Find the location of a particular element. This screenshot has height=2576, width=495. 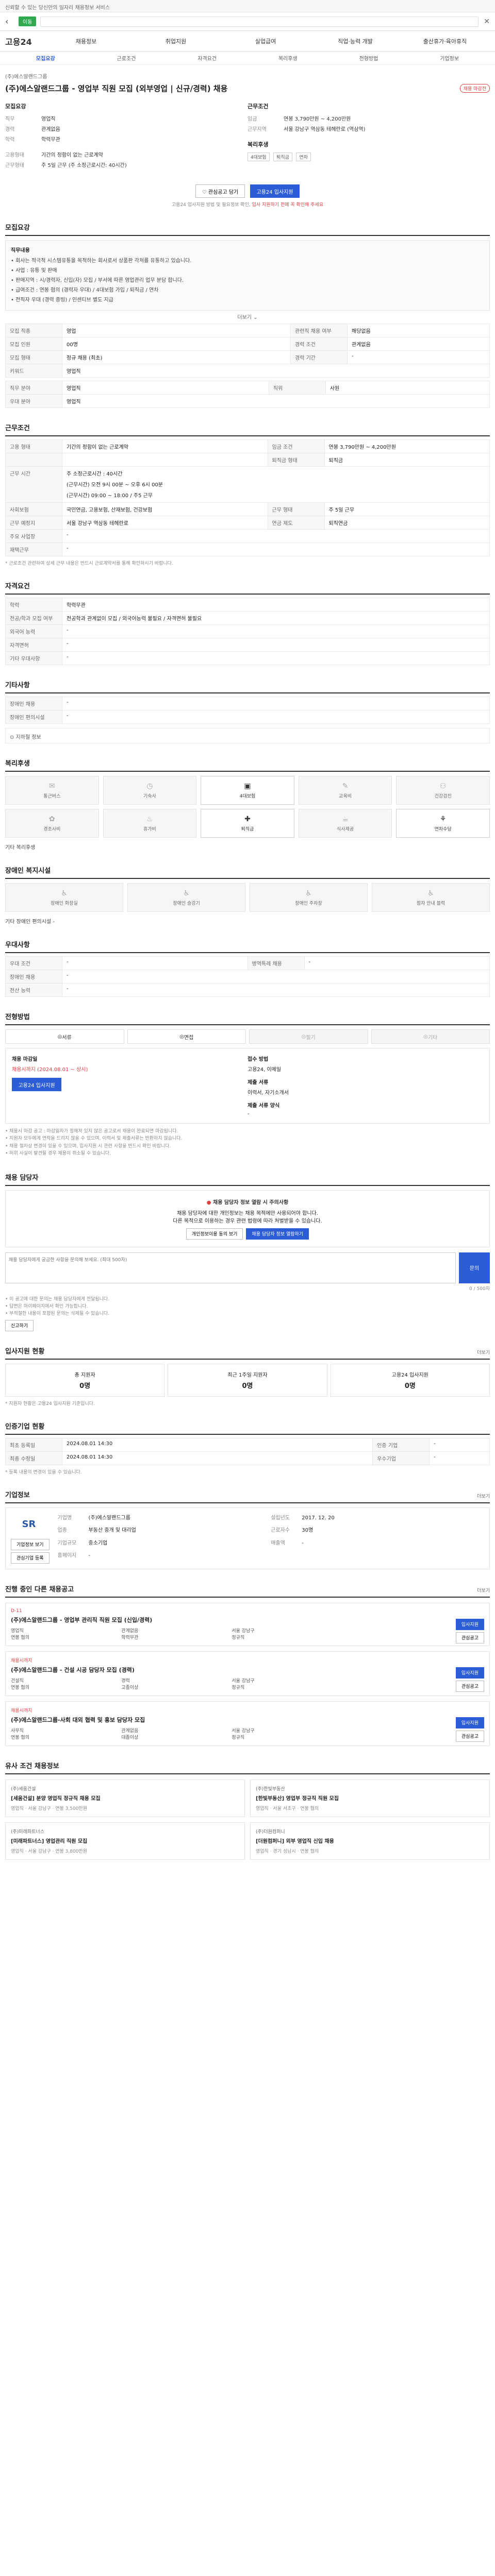

section-title: 근무조건 is located at coordinates (247, 429).